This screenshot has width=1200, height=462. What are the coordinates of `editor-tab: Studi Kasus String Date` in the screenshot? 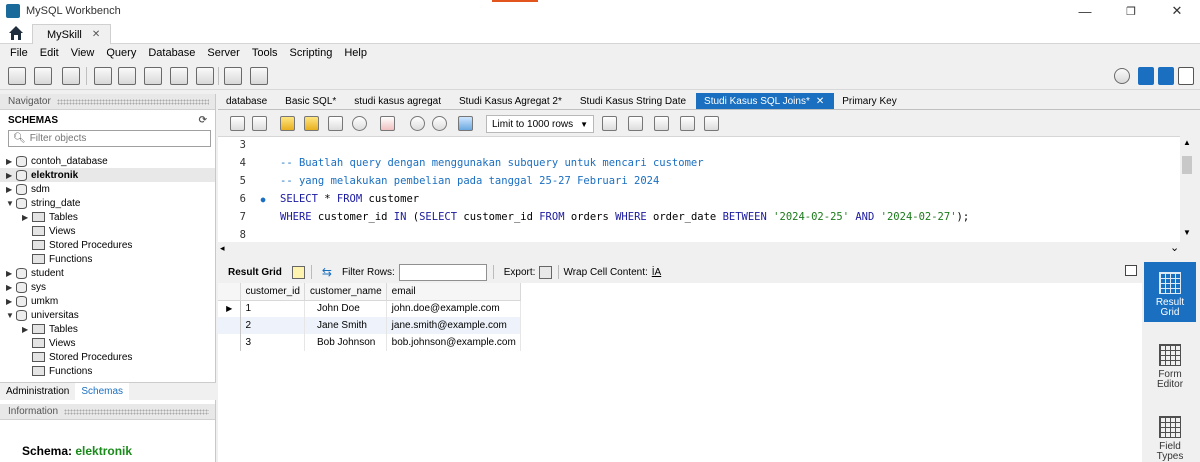 It's located at (634, 101).